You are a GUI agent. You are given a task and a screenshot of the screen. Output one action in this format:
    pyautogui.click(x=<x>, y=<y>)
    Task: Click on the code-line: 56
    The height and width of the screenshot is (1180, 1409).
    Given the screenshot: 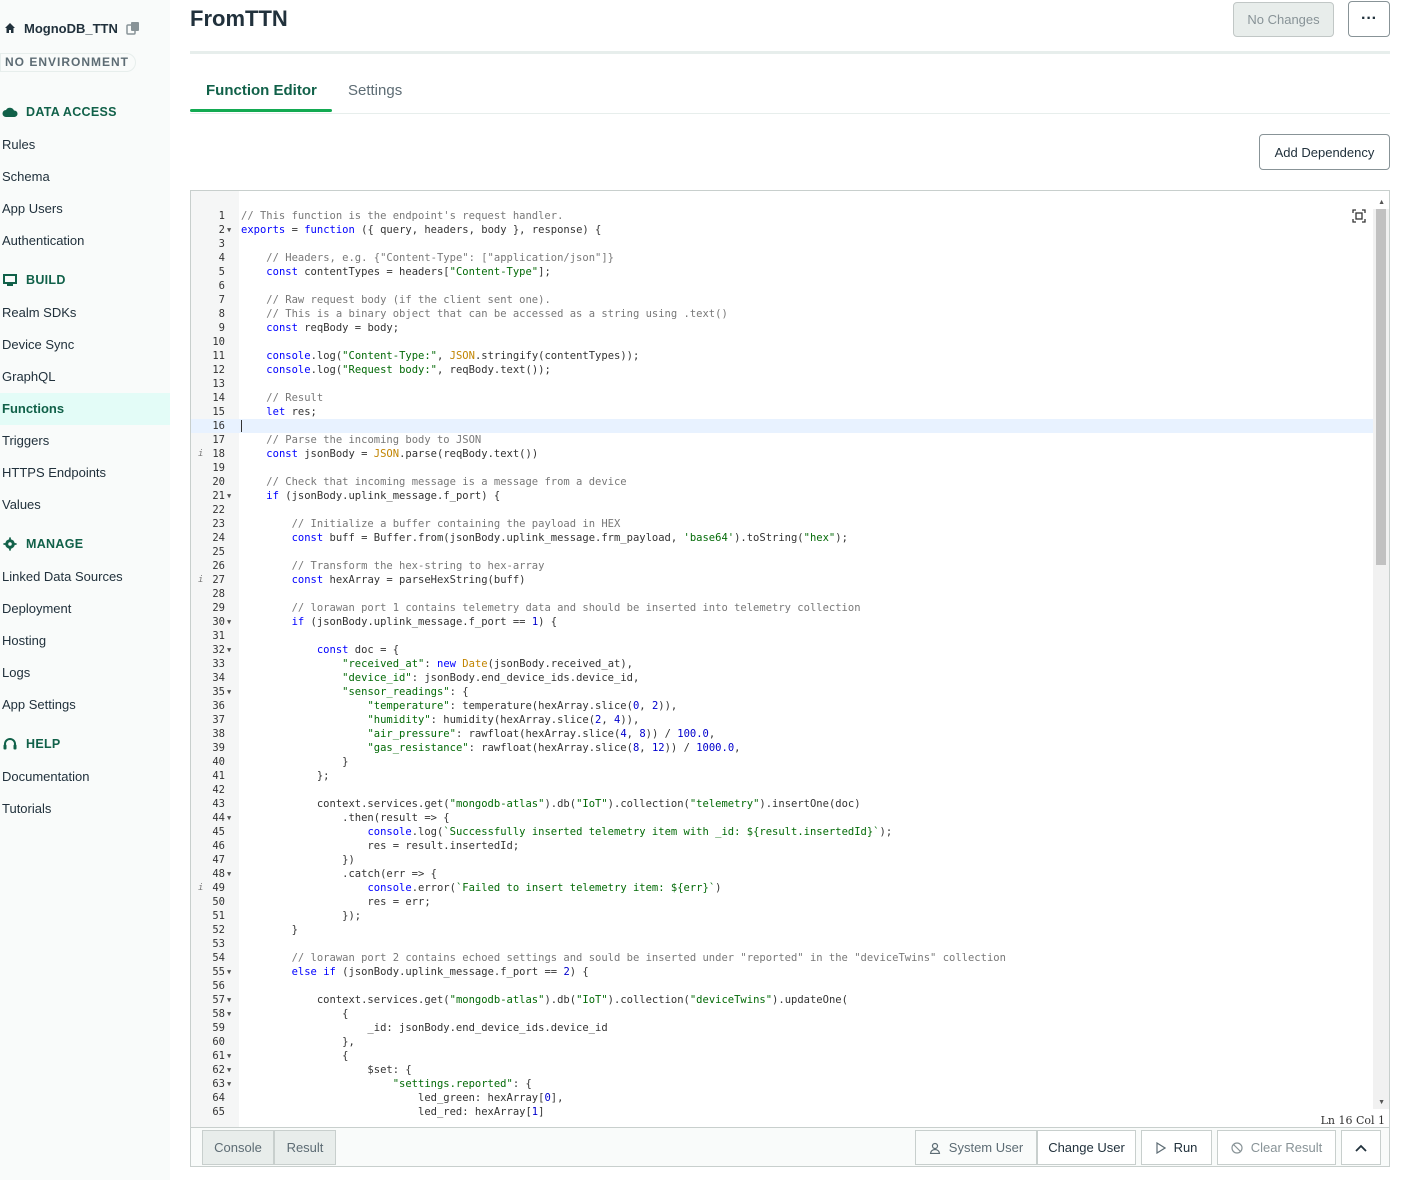 What is the action you would take?
    pyautogui.click(x=783, y=986)
    